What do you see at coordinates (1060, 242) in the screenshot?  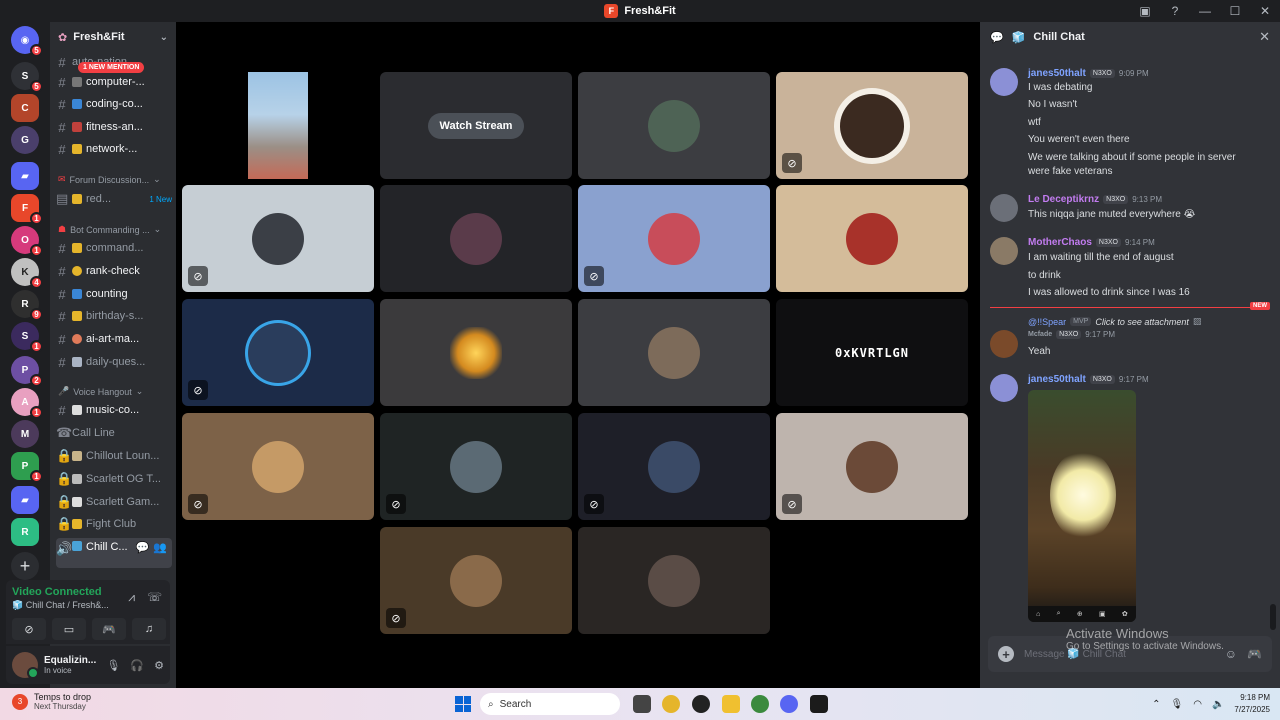 I see `author-name: MotherChaos` at bounding box center [1060, 242].